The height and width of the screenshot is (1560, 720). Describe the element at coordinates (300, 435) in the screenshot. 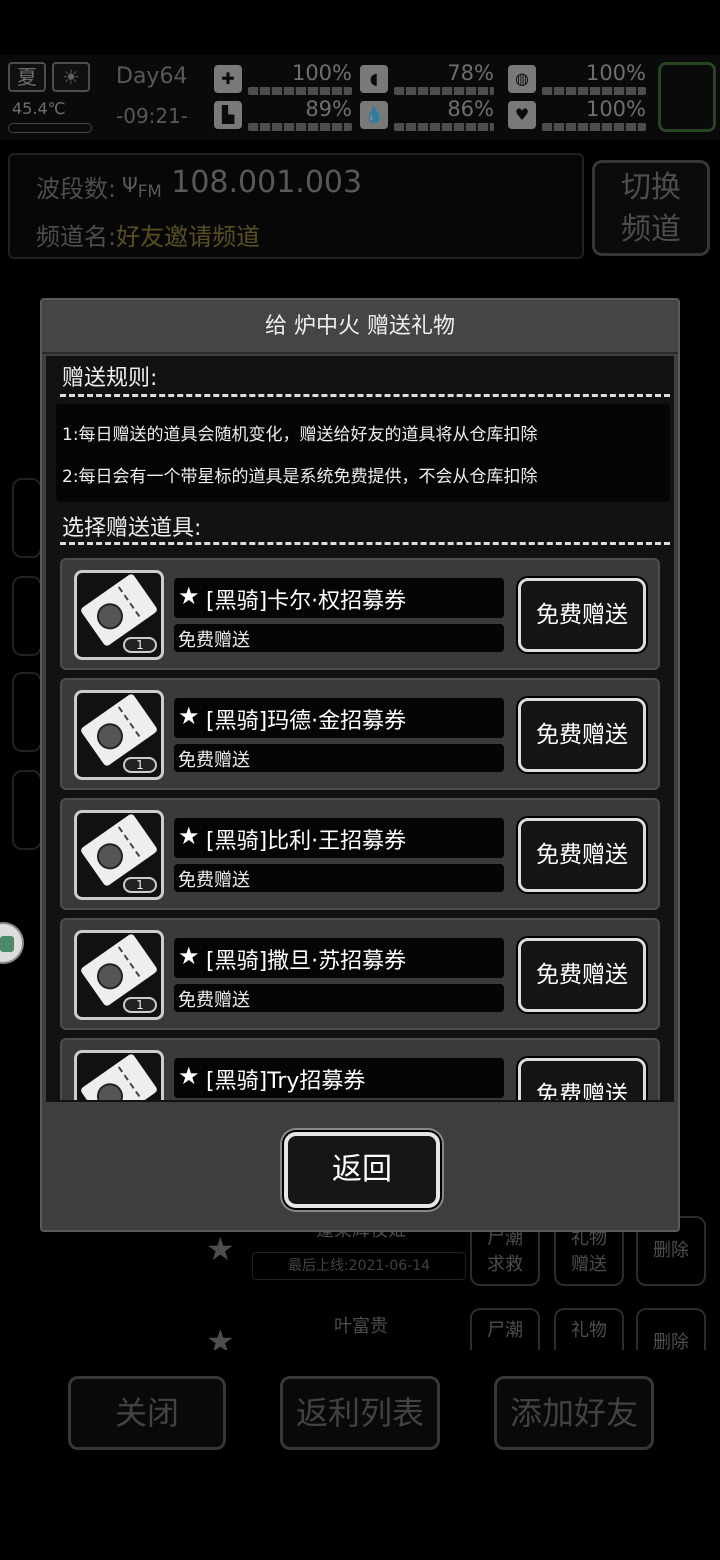

I see `rule-line: 1:每日赠送的道具会随机变化，赠送给好友的道具将从仓库扣除` at that location.